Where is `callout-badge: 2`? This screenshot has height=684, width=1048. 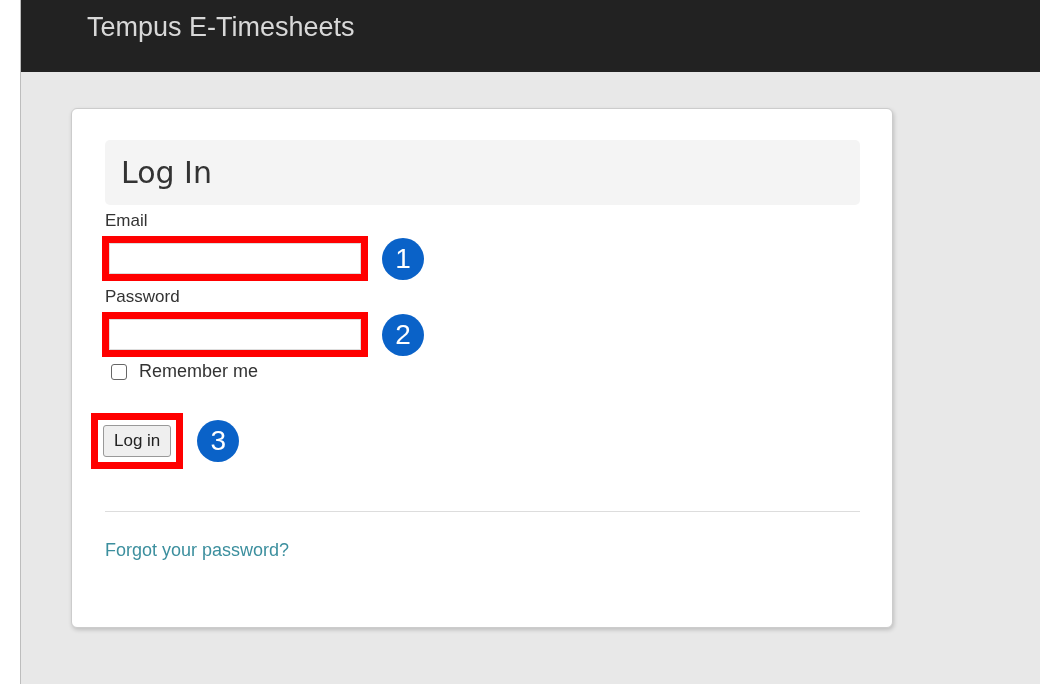
callout-badge: 2 is located at coordinates (403, 334).